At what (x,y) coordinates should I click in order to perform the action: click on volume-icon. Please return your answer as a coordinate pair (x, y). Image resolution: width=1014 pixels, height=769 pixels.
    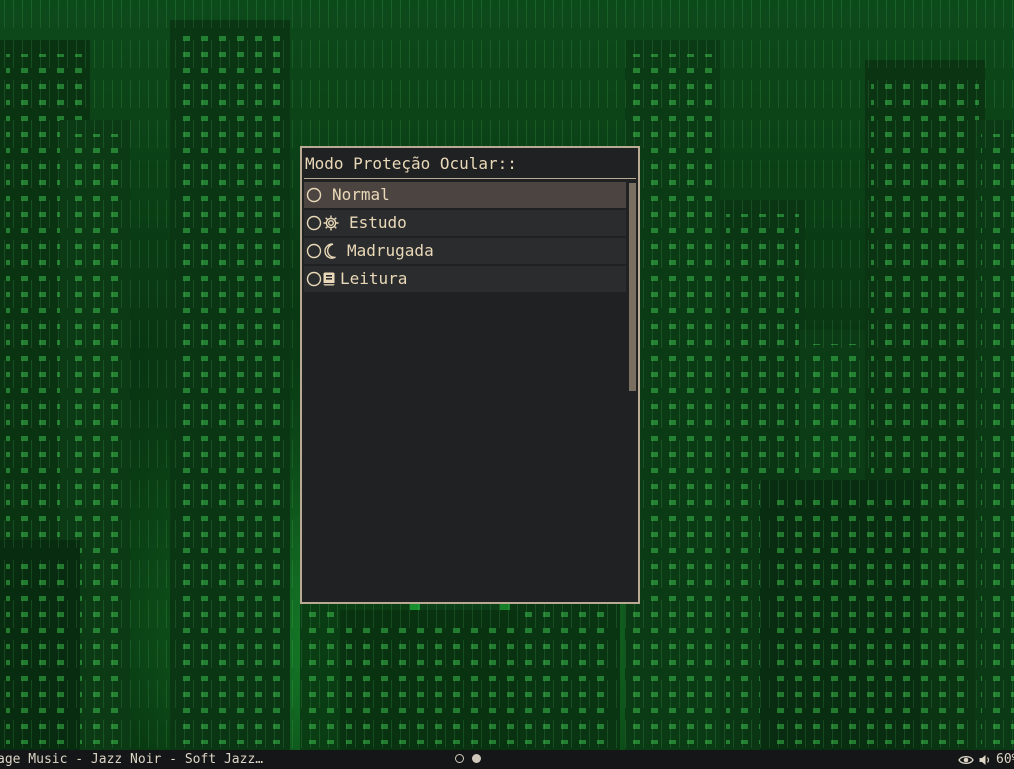
    Looking at the image, I should click on (985, 760).